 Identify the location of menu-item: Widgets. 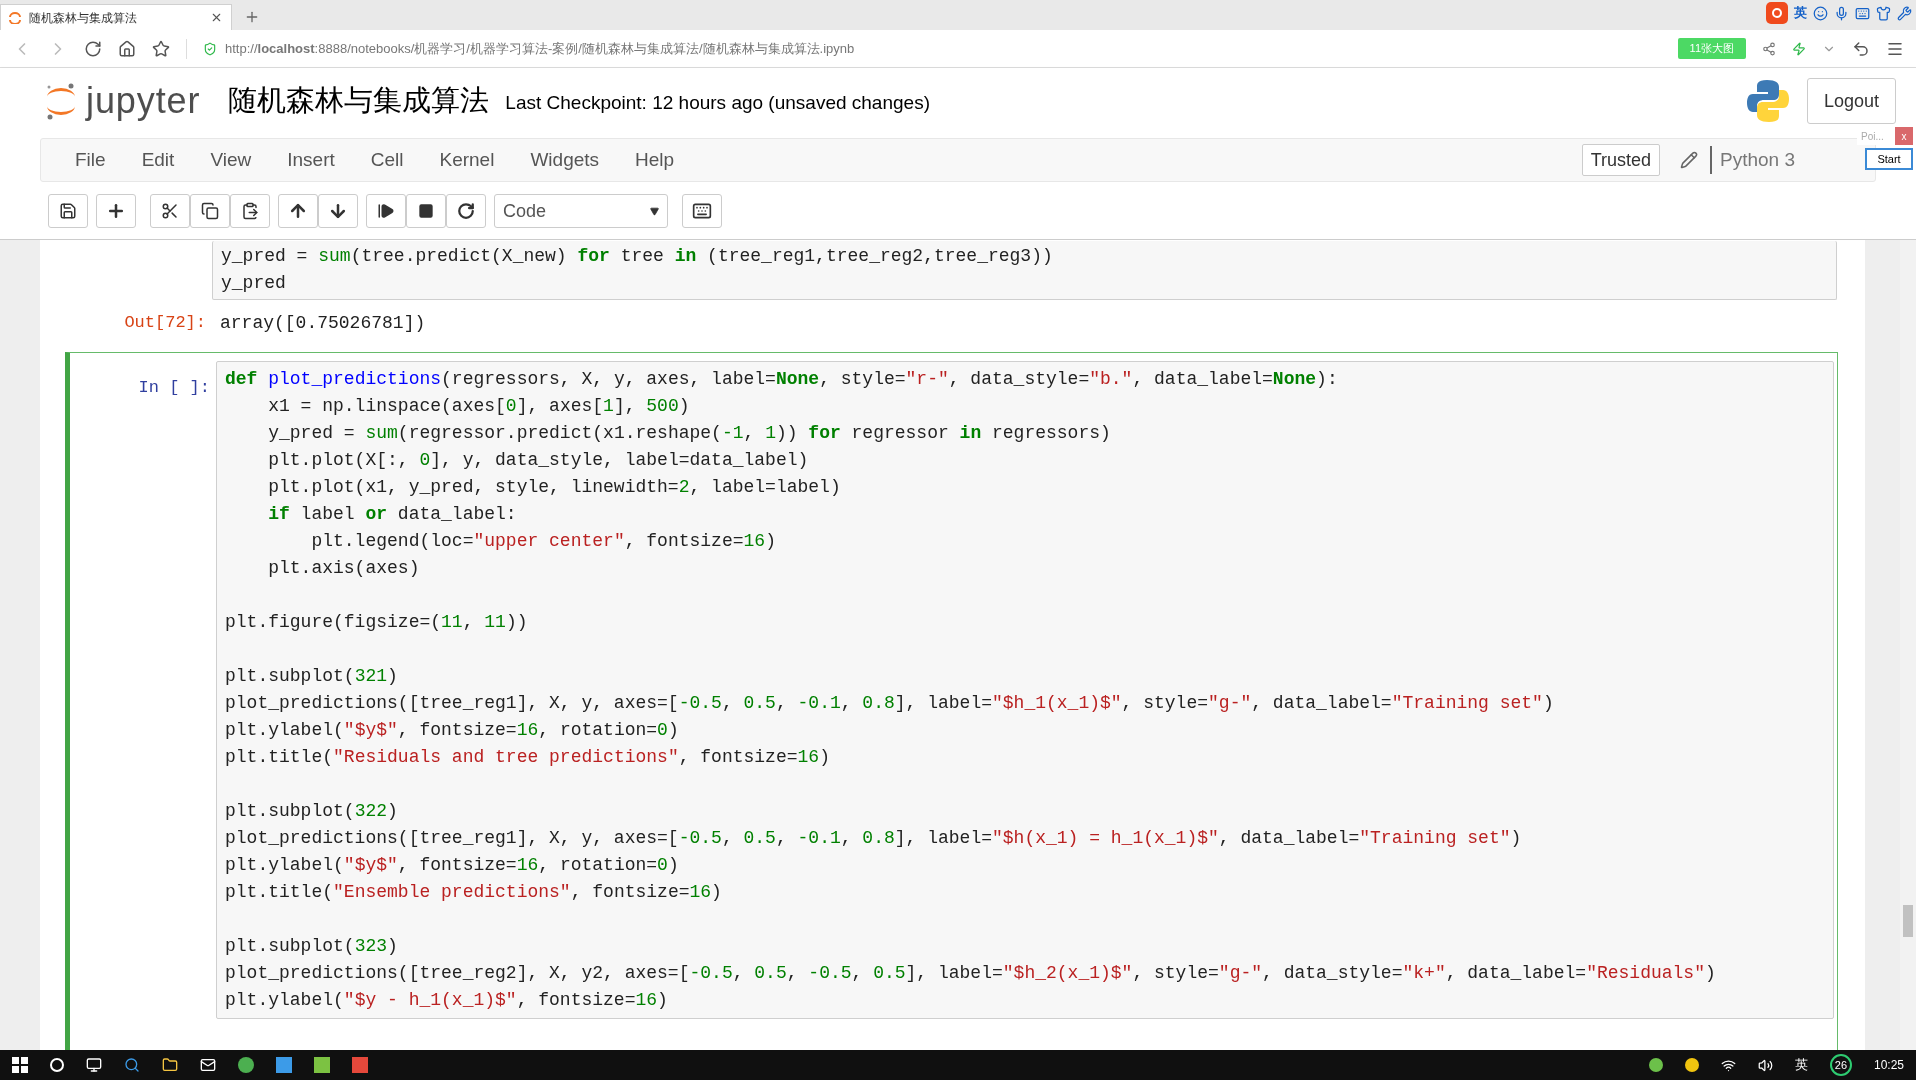
(565, 160).